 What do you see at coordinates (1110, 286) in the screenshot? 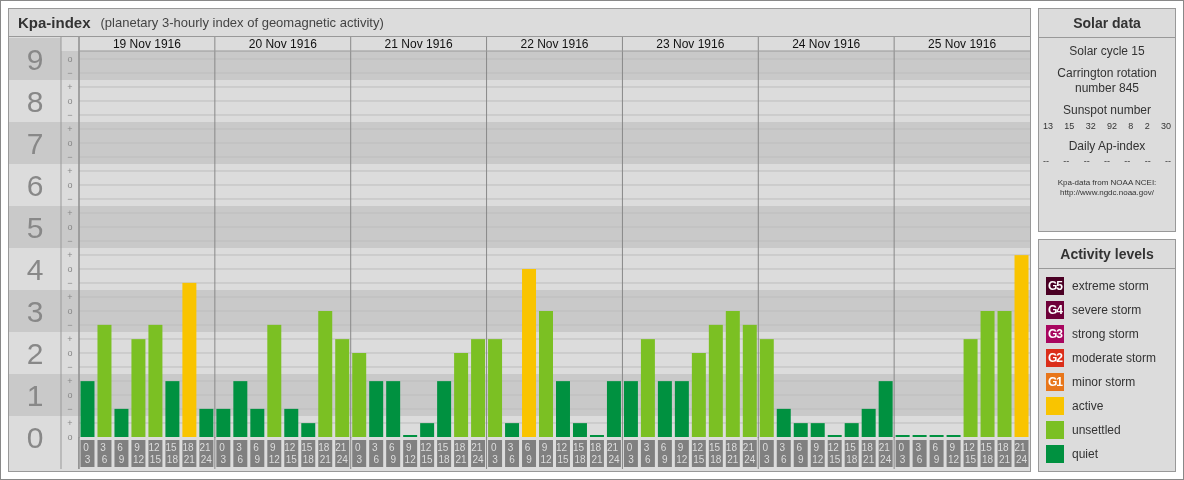
I see `level-label: extreme storm` at bounding box center [1110, 286].